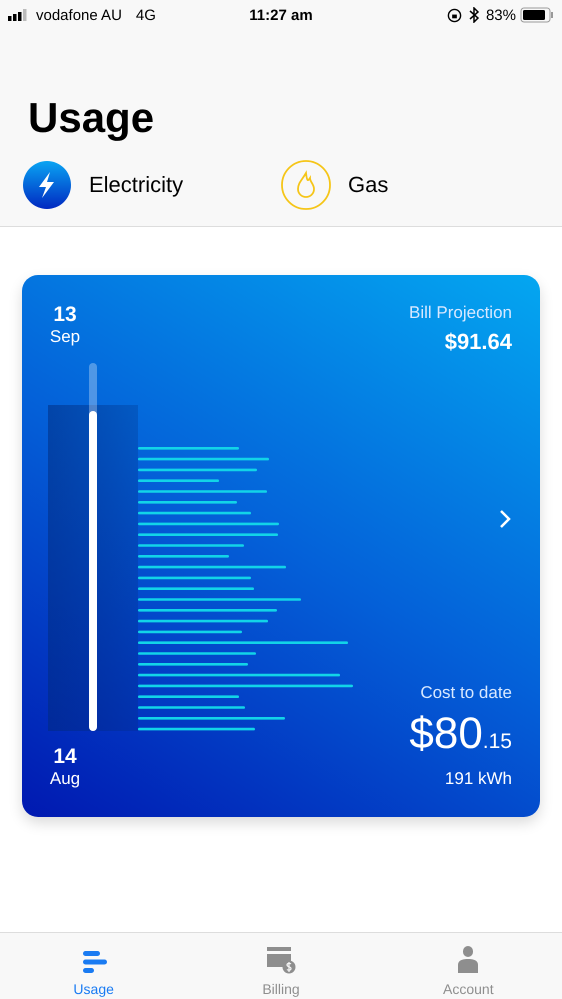  I want to click on network-type: 4G, so click(146, 15).